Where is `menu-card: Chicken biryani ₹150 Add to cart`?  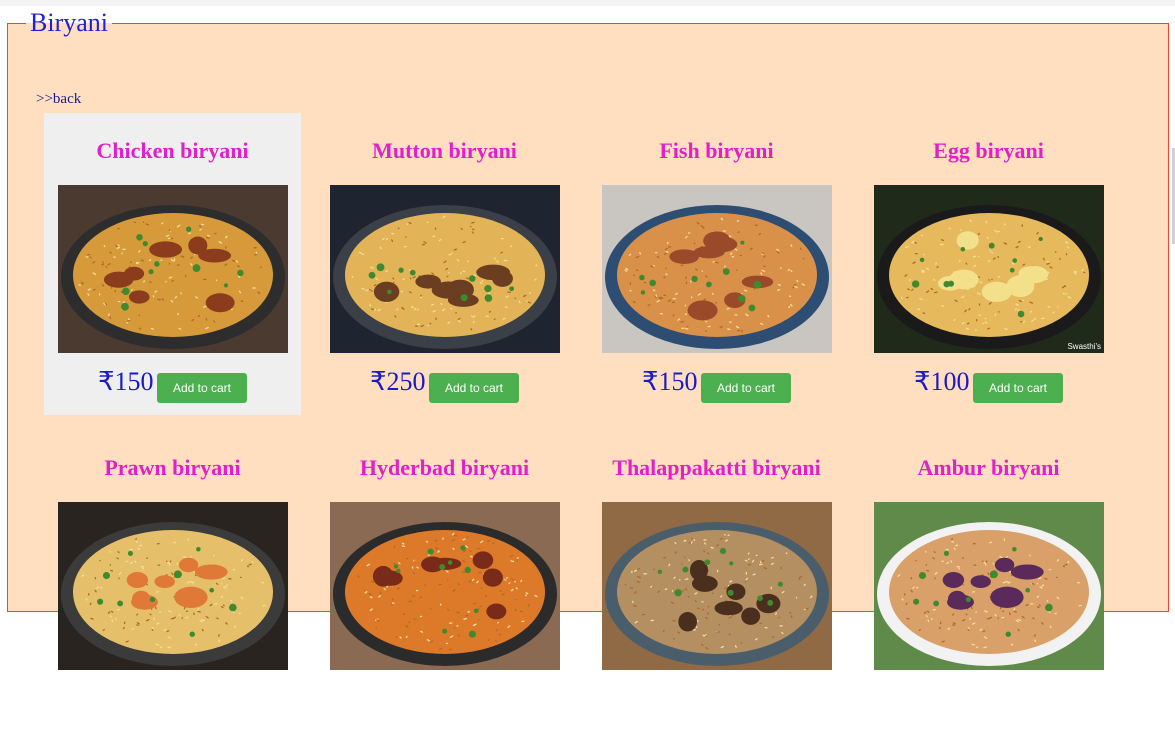 menu-card: Chicken biryani ₹150 Add to cart is located at coordinates (172, 264).